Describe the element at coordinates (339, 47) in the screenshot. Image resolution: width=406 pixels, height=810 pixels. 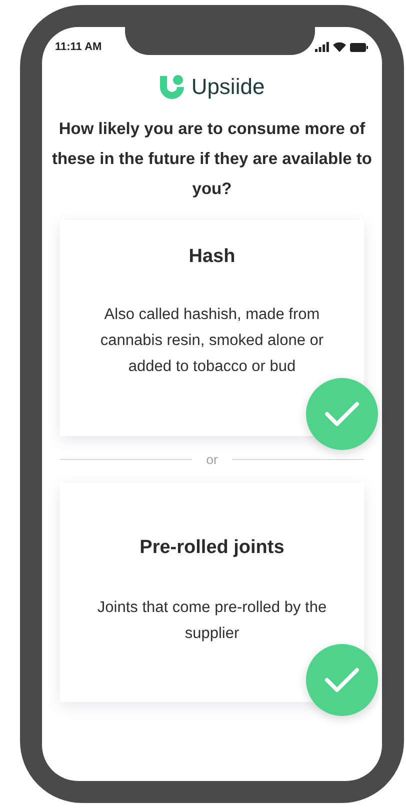
I see `wifi-icon` at that location.